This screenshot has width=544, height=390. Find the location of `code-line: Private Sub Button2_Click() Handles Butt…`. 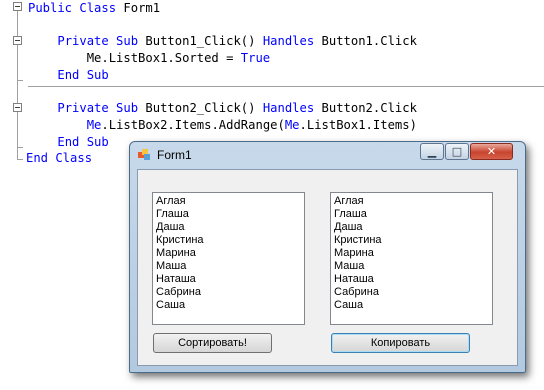

code-line: Private Sub Button2_Click() Handles Butt… is located at coordinates (222, 108).